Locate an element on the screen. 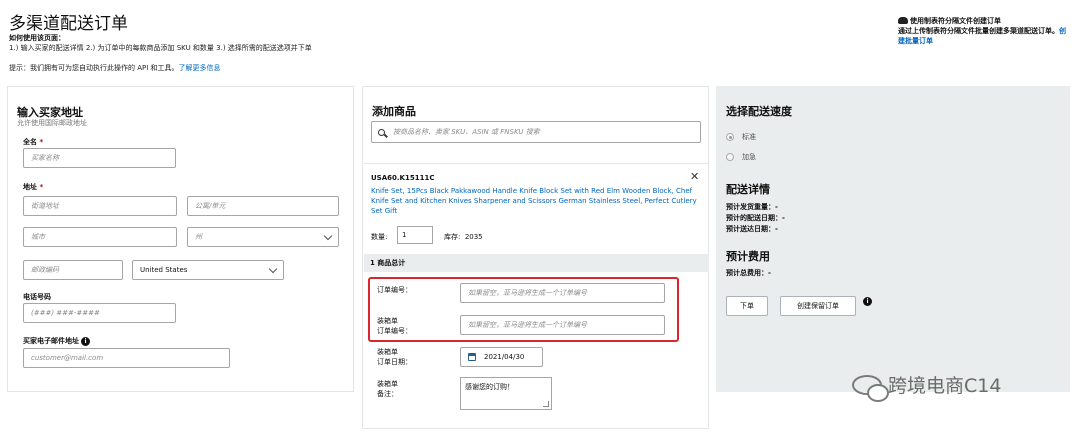 The width and height of the screenshot is (1080, 433). total-cost: 预计总费用：- is located at coordinates (748, 273).